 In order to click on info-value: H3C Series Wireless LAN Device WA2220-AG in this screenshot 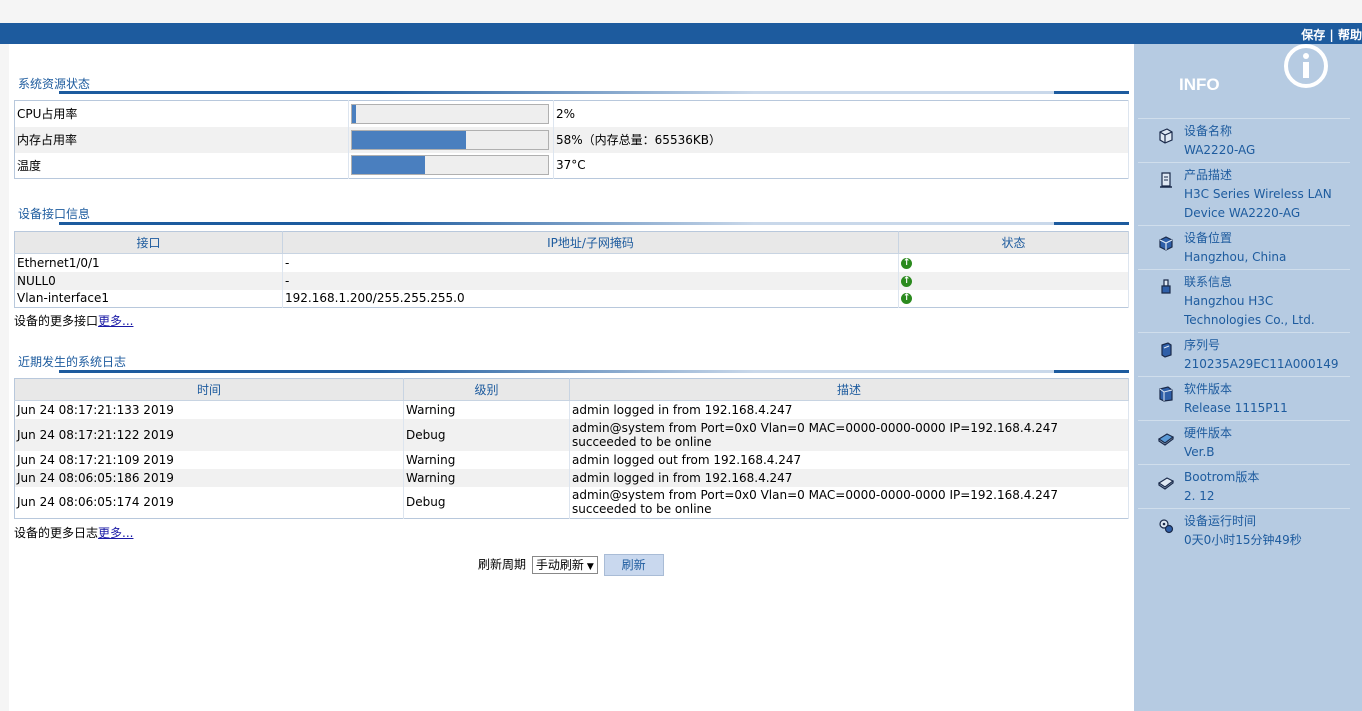, I will do `click(1258, 203)`.